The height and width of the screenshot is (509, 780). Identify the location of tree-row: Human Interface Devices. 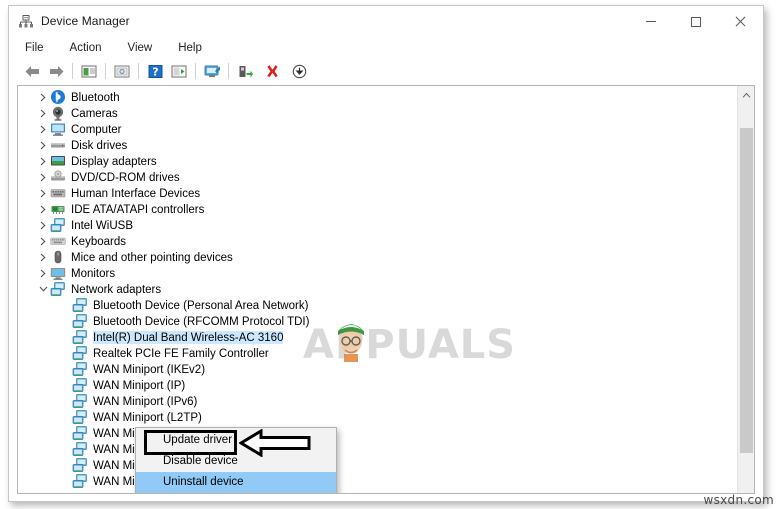
(377, 193).